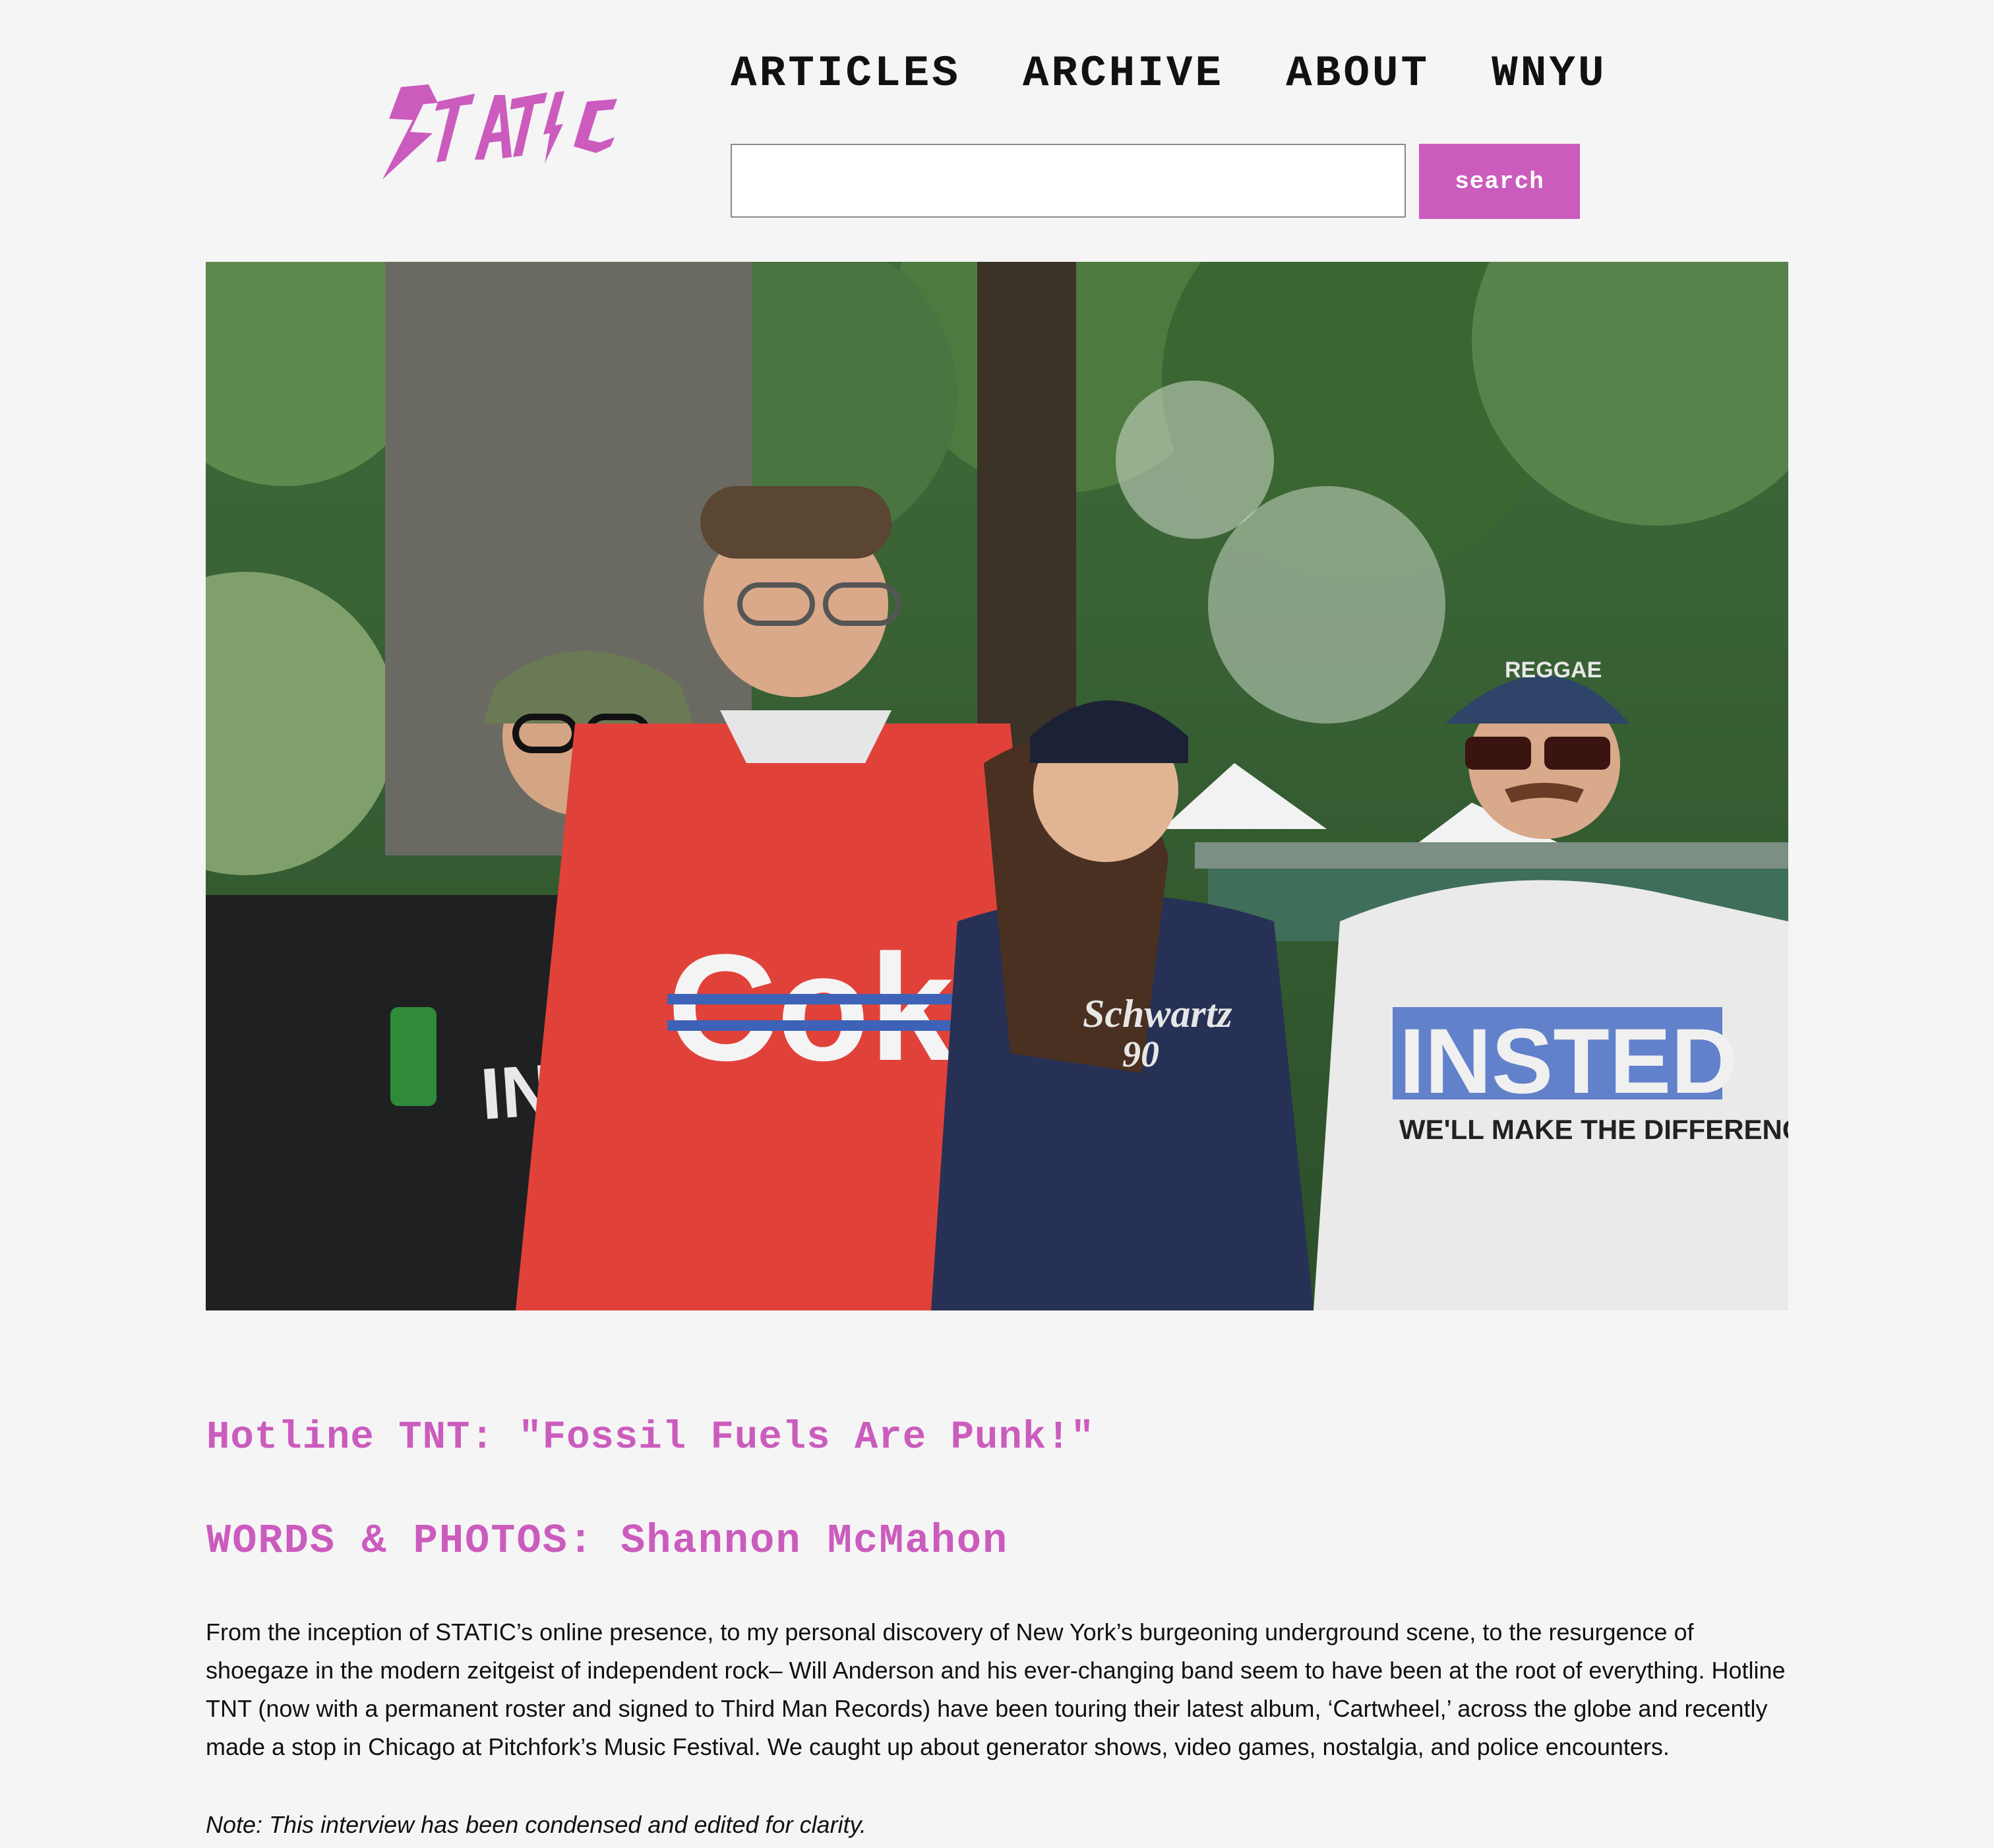 The width and height of the screenshot is (1994, 1848). Describe the element at coordinates (1157, 1013) in the screenshot. I see `svg-text: Schwartz` at that location.